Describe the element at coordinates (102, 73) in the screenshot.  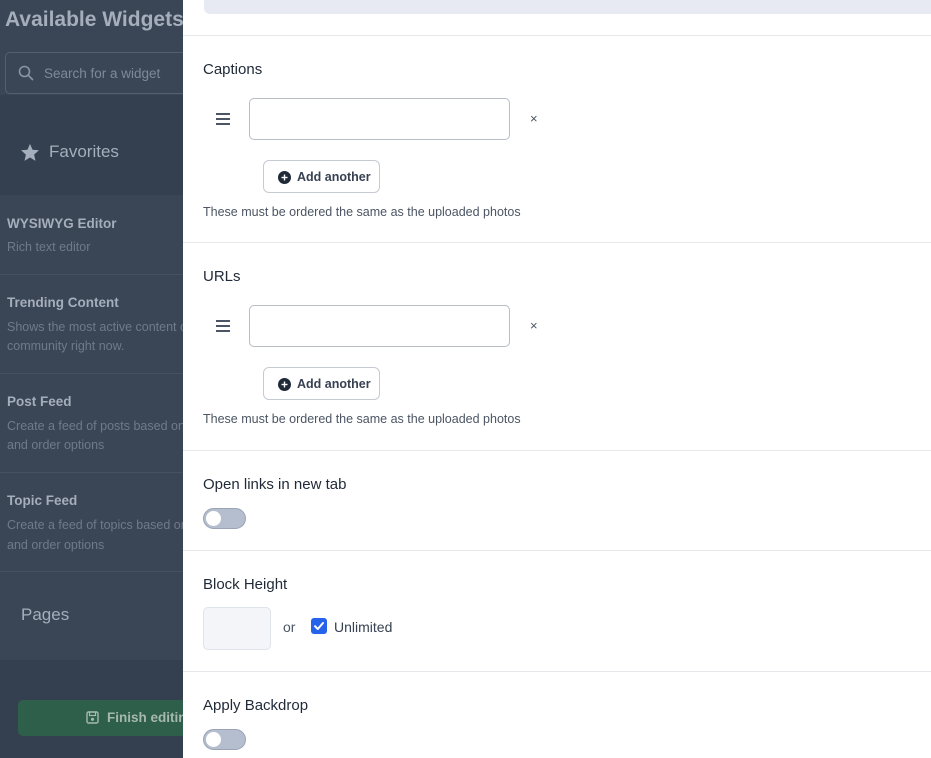
I see `search-placeholder: Search for a widget` at that location.